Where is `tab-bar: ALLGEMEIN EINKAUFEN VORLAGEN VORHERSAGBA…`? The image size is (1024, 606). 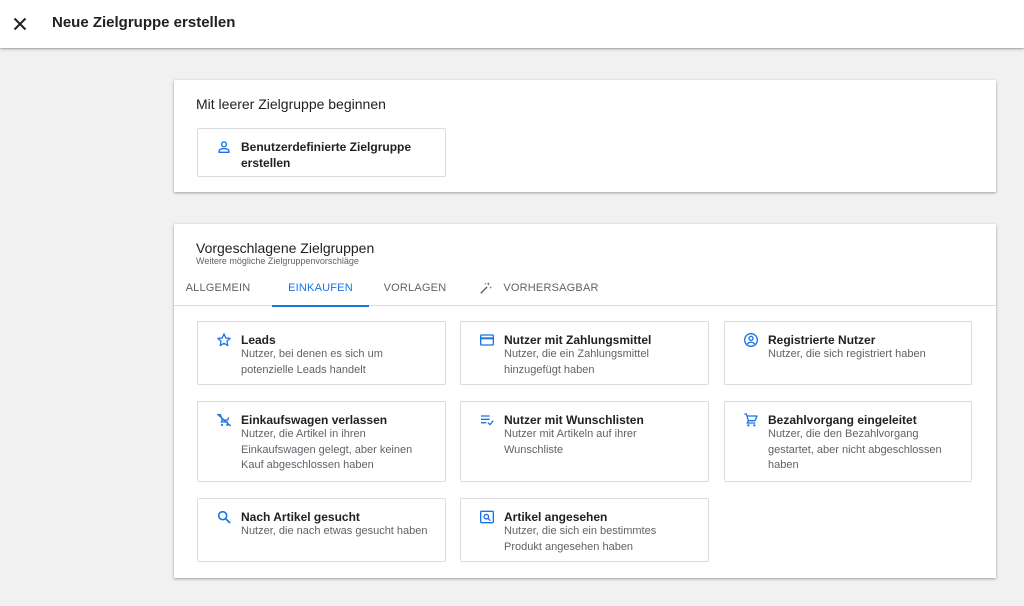 tab-bar: ALLGEMEIN EINKAUFEN VORLAGEN VORHERSAGBA… is located at coordinates (585, 288).